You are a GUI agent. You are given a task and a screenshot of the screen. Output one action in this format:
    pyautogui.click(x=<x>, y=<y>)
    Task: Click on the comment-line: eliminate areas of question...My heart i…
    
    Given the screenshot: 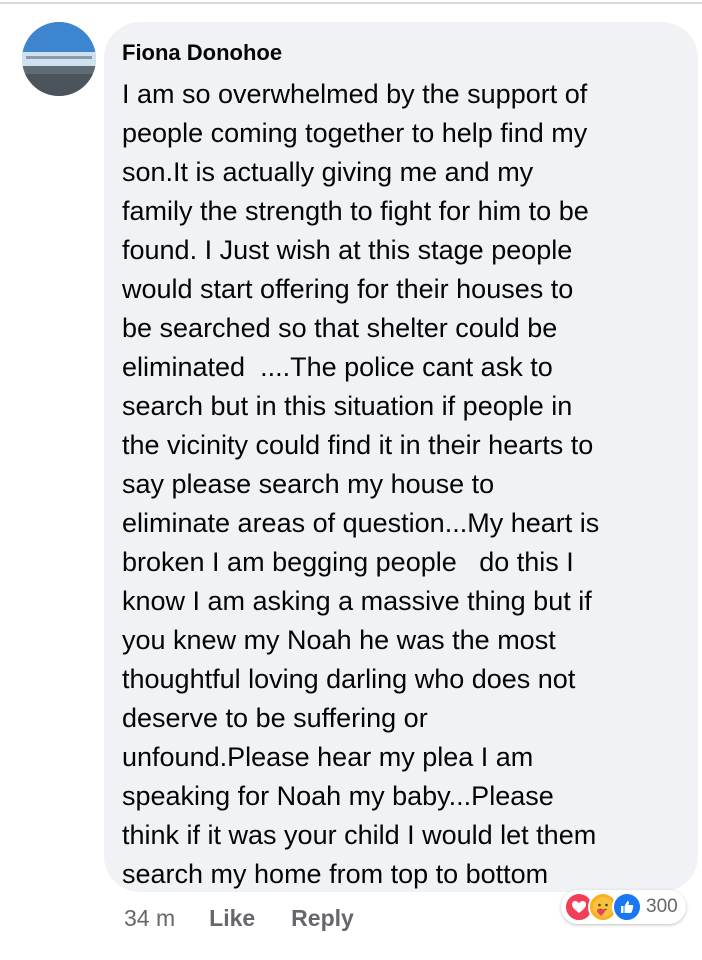 What is the action you would take?
    pyautogui.click(x=361, y=523)
    